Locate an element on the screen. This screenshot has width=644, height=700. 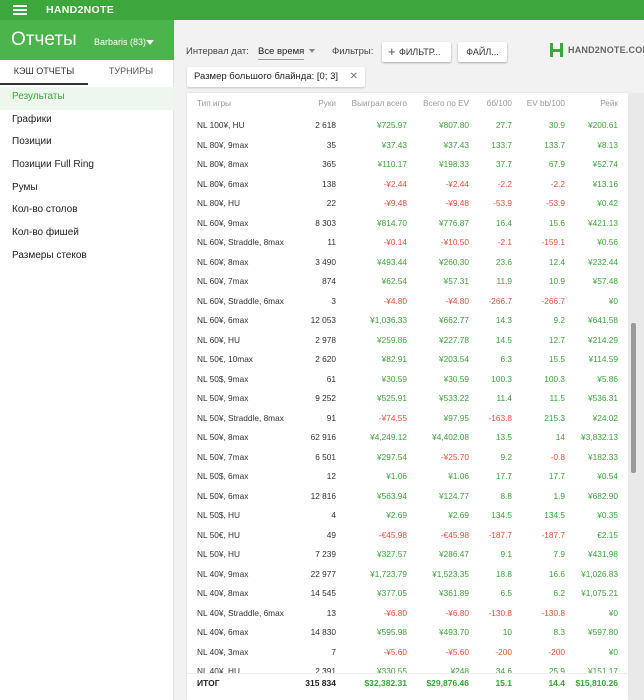
sidebar-item-graphs: Графики is located at coordinates (87, 121).